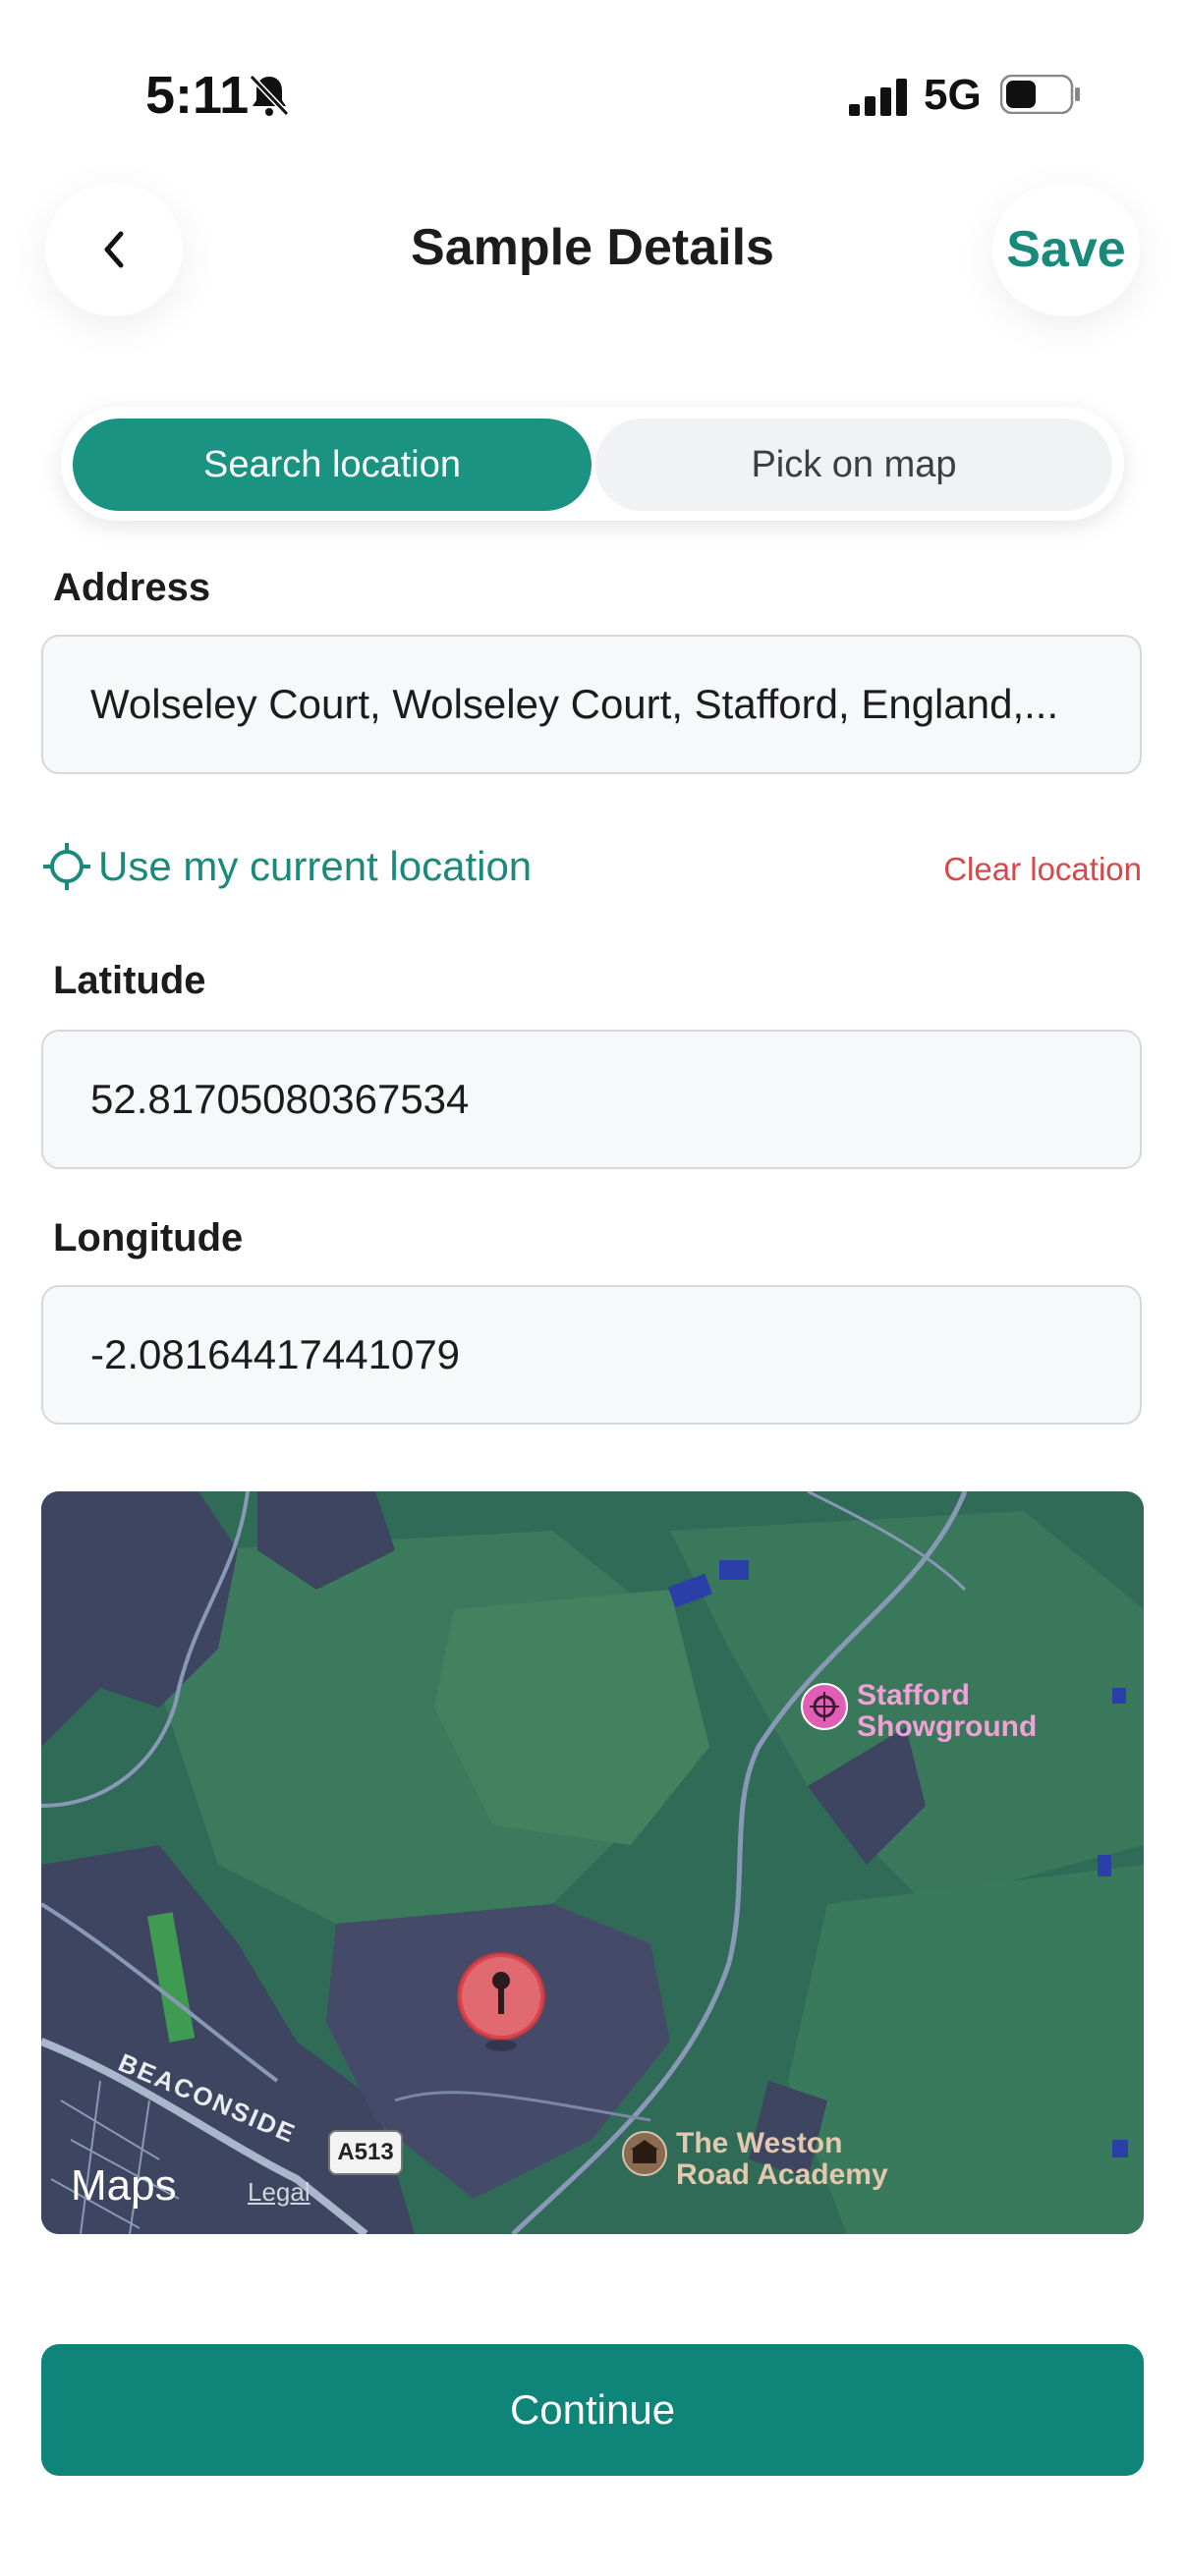  I want to click on latitude-label: Latitude, so click(130, 980).